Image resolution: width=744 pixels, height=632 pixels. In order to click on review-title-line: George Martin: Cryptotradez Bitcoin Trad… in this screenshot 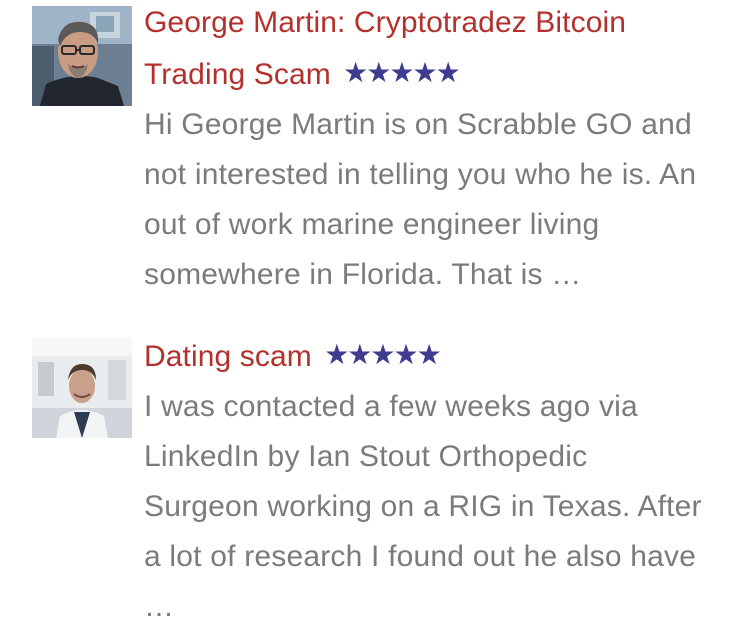, I will do `click(424, 50)`.